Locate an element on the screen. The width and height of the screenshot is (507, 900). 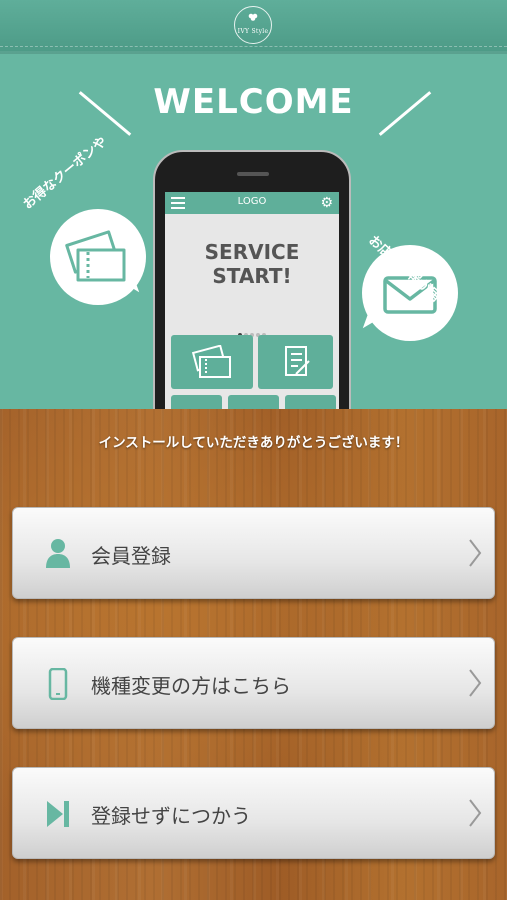
smartphone-icon is located at coordinates (58, 684).